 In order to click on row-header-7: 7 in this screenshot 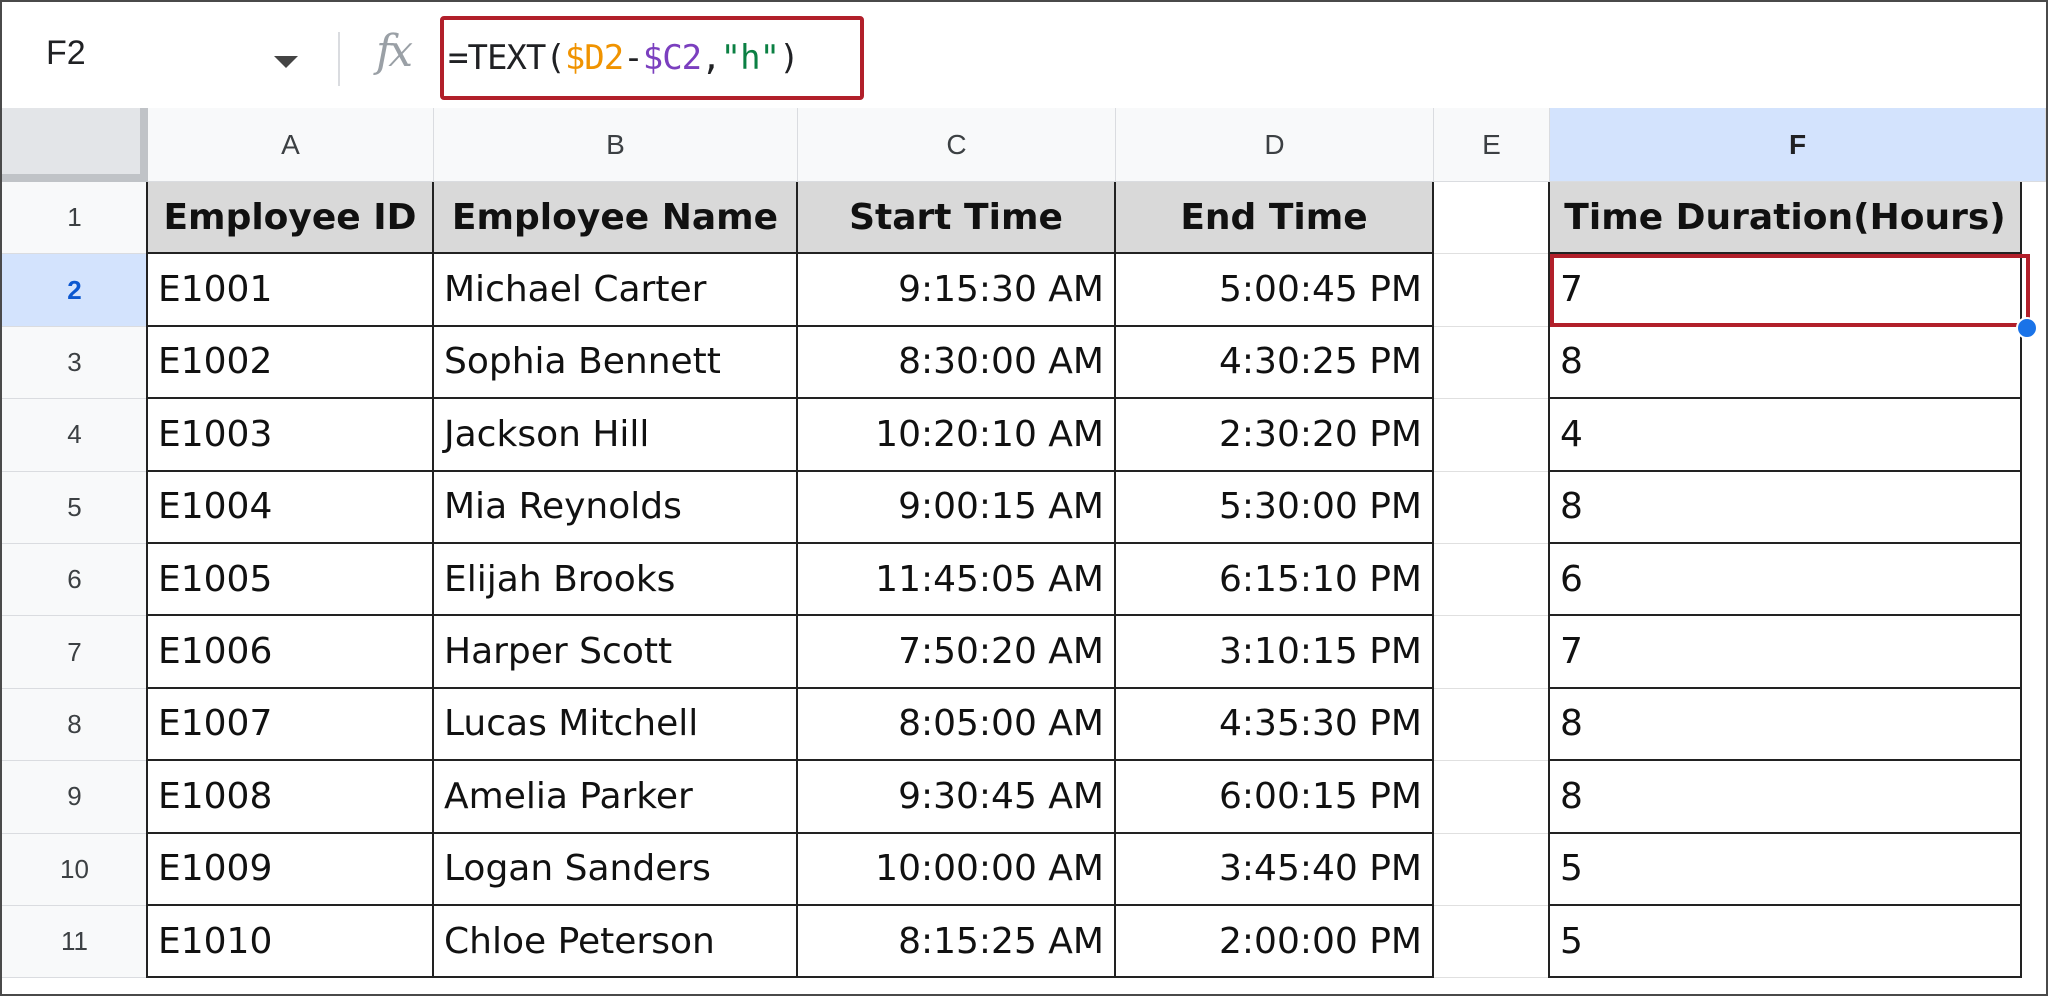, I will do `click(75, 652)`.